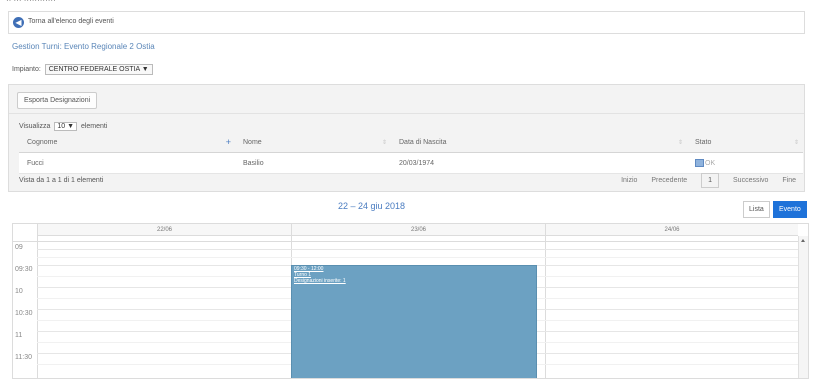  What do you see at coordinates (19, 291) in the screenshot?
I see `time-label: 10` at bounding box center [19, 291].